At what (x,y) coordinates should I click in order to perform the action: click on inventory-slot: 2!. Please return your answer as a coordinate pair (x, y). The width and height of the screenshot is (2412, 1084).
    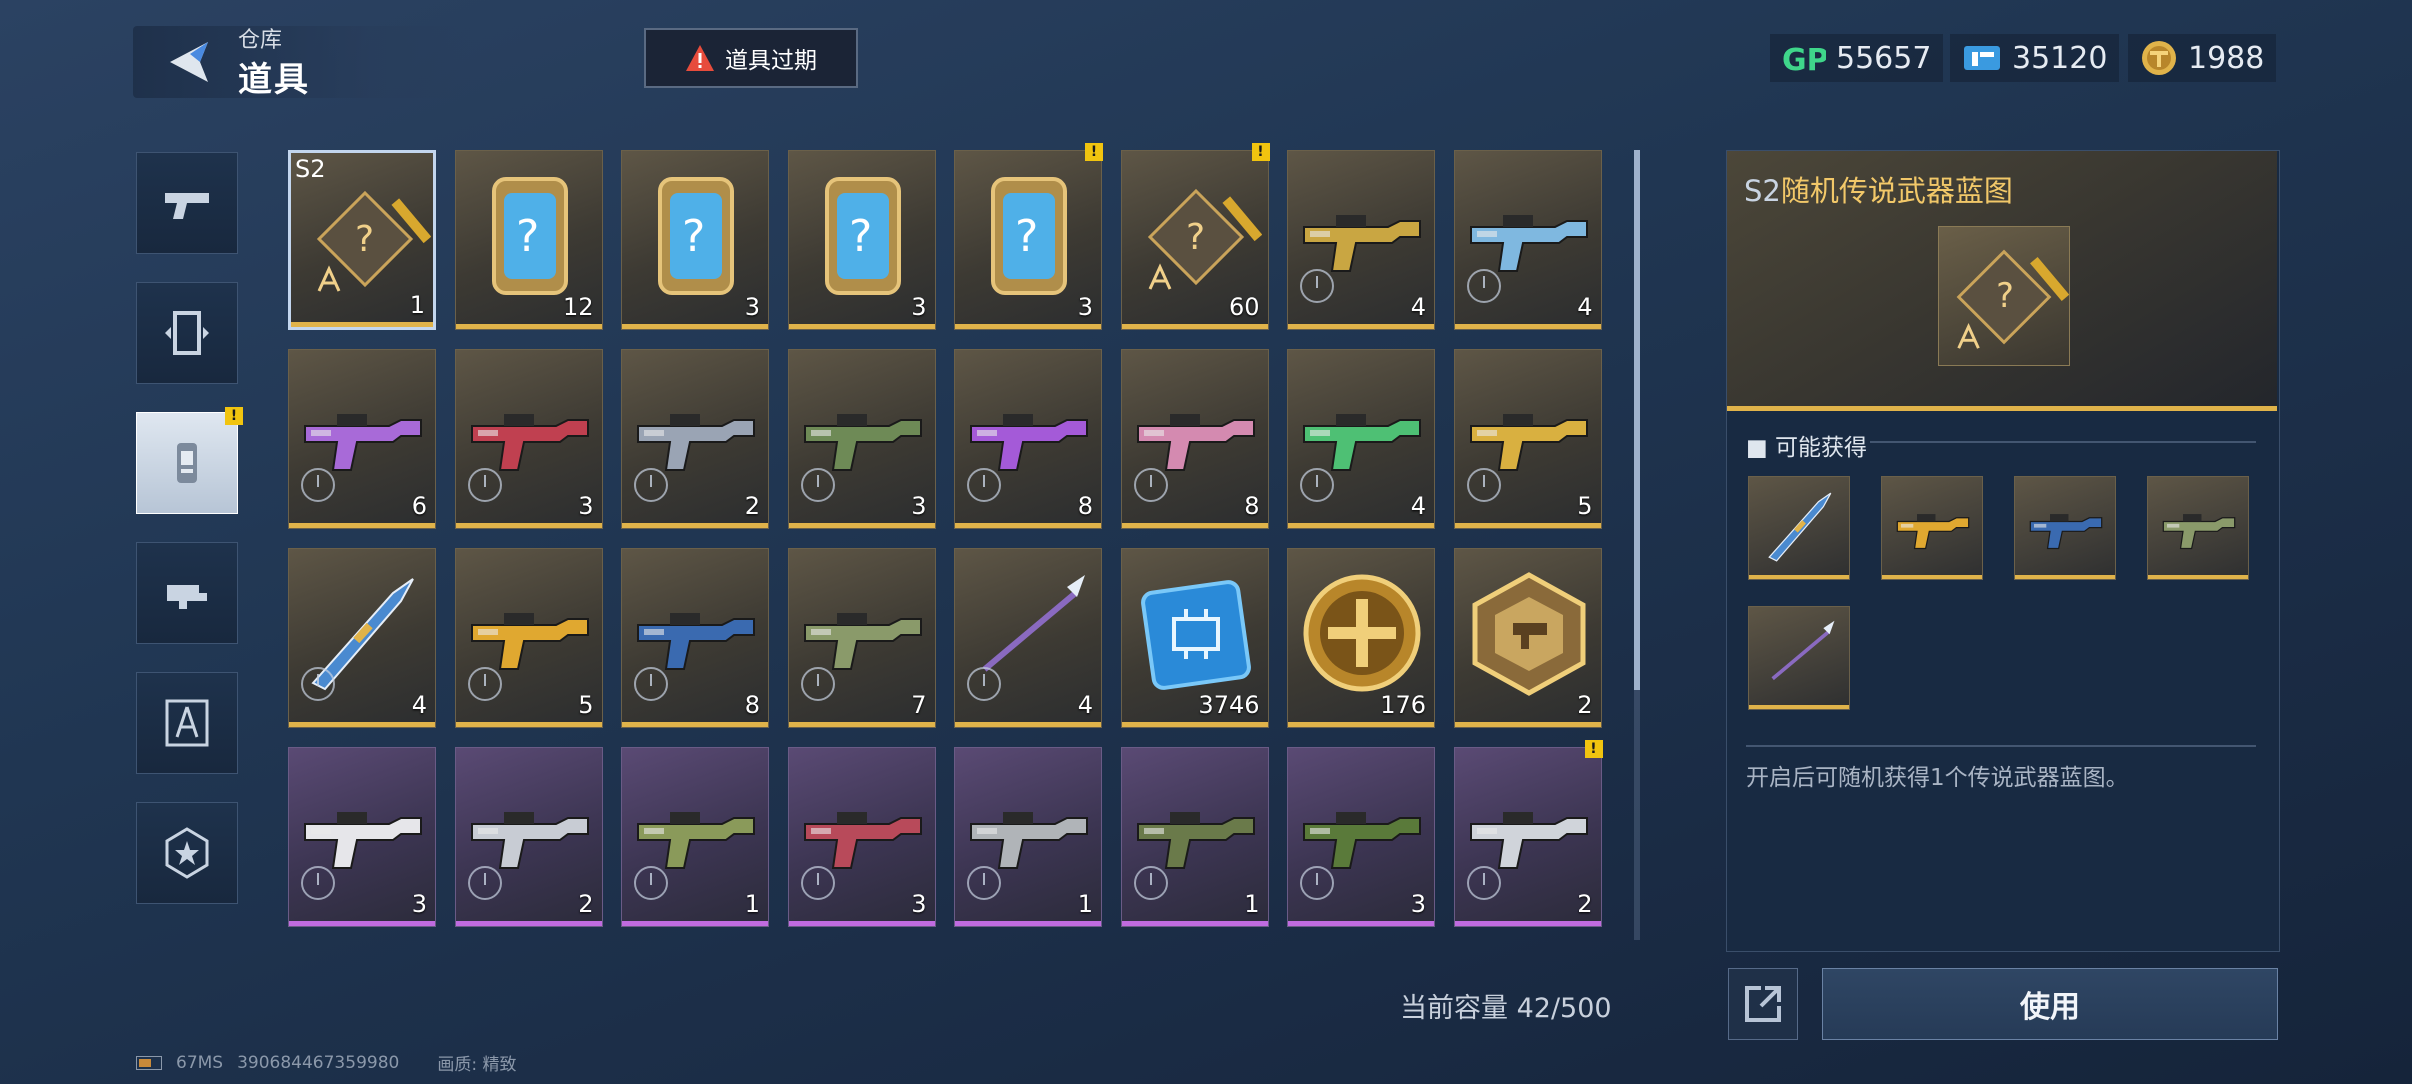
    Looking at the image, I should click on (1528, 833).